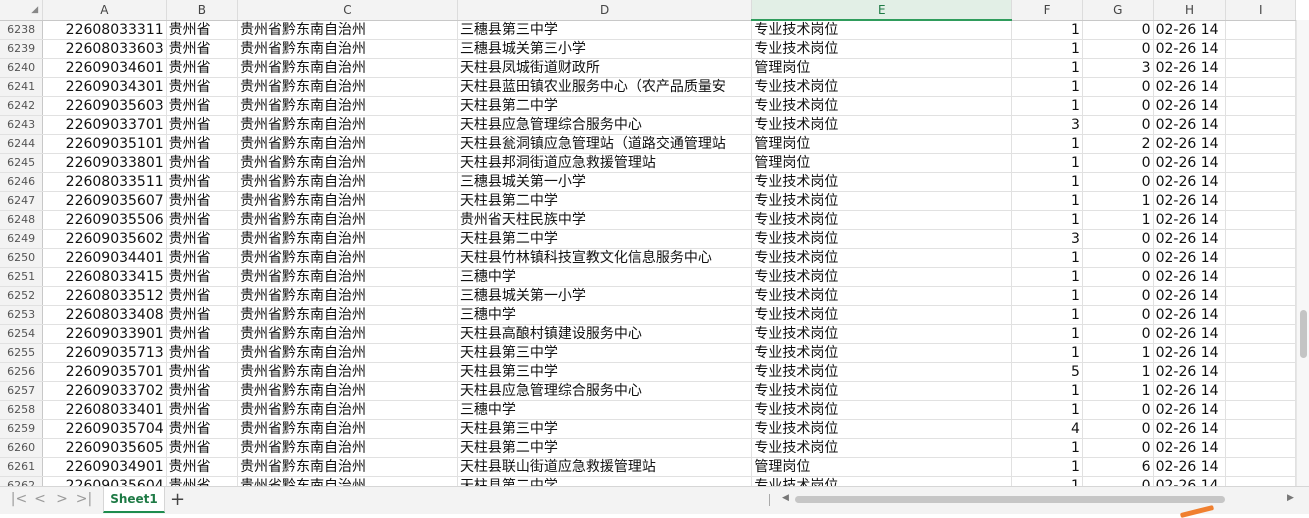 The width and height of the screenshot is (1309, 518). What do you see at coordinates (605, 10) in the screenshot?
I see `column-header-d: D` at bounding box center [605, 10].